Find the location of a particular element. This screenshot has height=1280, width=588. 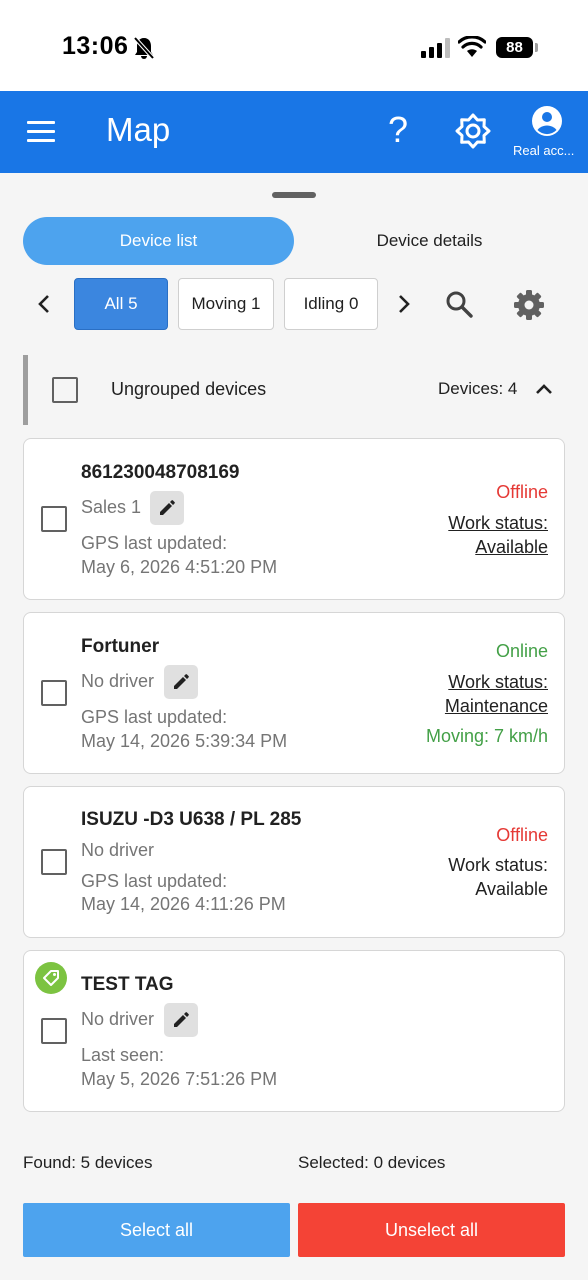

group-title: Ungrouped devices is located at coordinates (189, 389).